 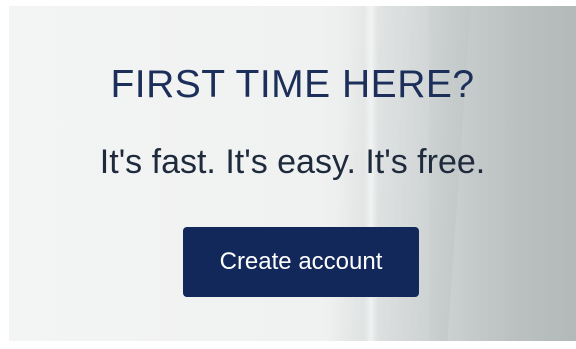 I want to click on promo-tagline: It's fast. It's easy. It's free., so click(x=292, y=162).